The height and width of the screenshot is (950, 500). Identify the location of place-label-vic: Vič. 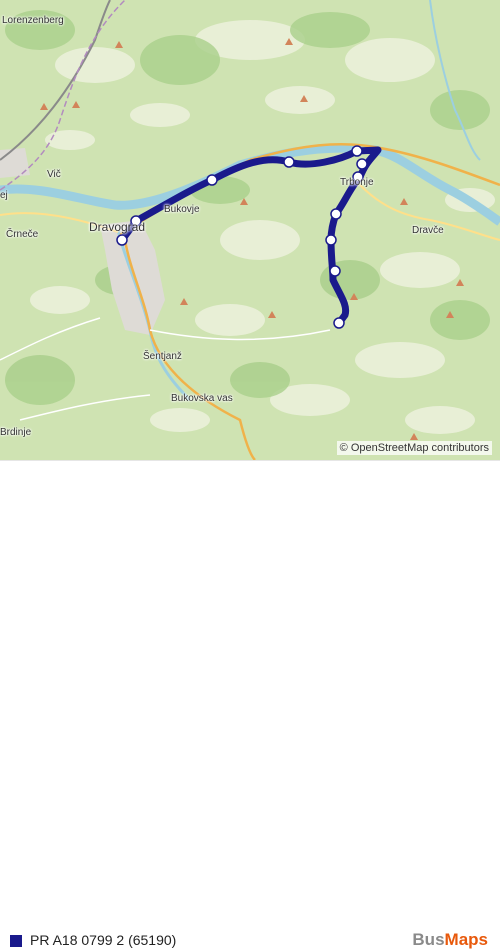
(54, 174).